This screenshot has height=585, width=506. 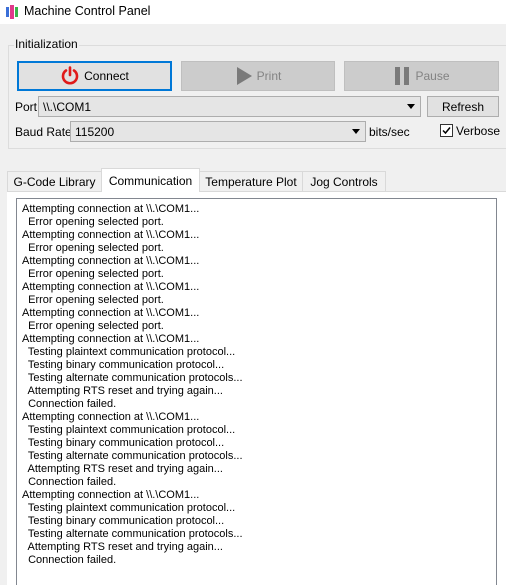 I want to click on port-select: \\.\COM1, so click(x=229, y=106).